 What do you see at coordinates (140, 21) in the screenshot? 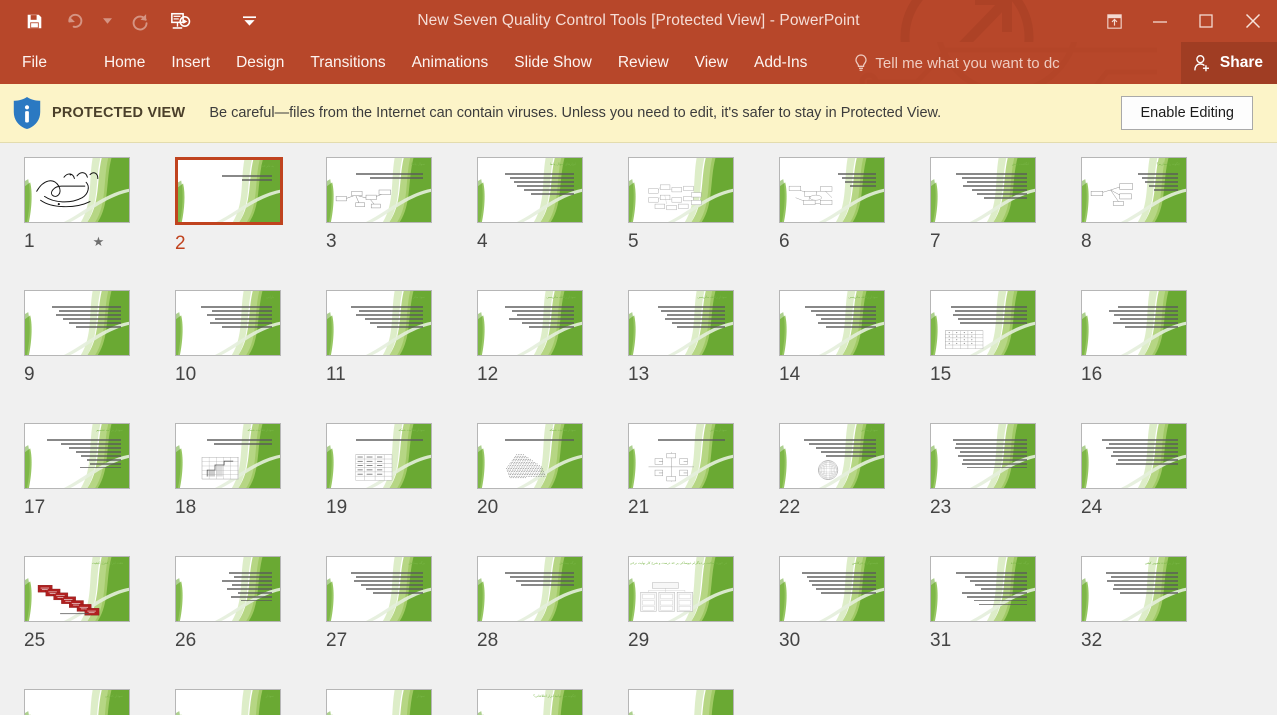
I see `redo-icon` at bounding box center [140, 21].